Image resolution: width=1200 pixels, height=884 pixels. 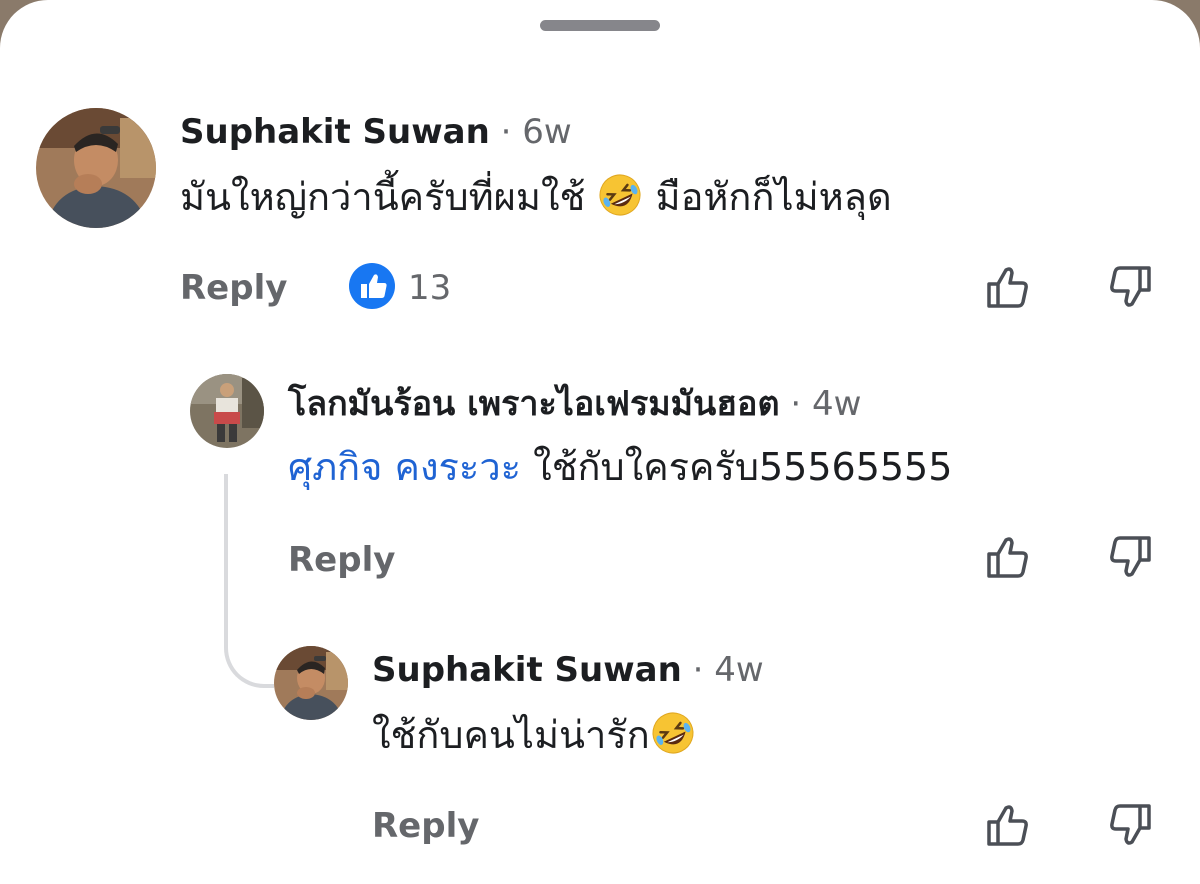 I want to click on comment-text-part: ใช้กับคนไม่น่ารัก, so click(x=511, y=735).